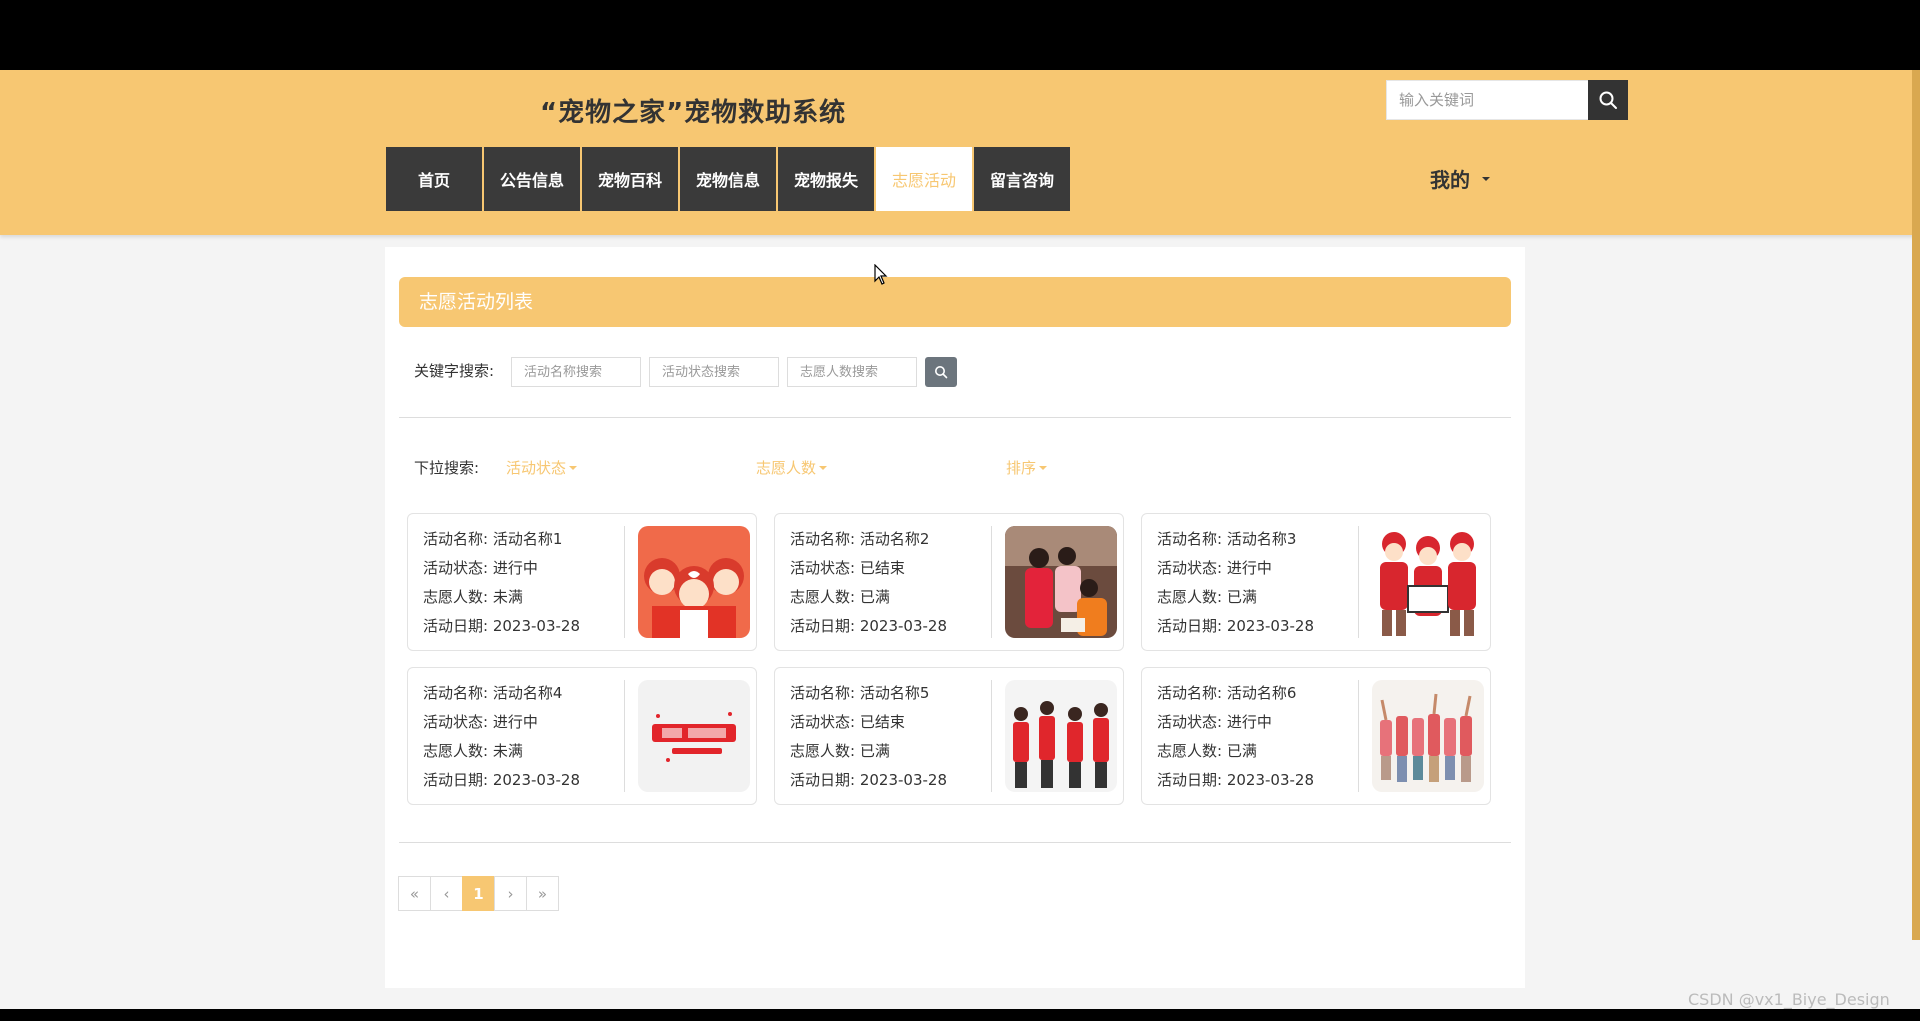 The height and width of the screenshot is (1021, 1920). What do you see at coordinates (1061, 736) in the screenshot?
I see `volunteer-group-image` at bounding box center [1061, 736].